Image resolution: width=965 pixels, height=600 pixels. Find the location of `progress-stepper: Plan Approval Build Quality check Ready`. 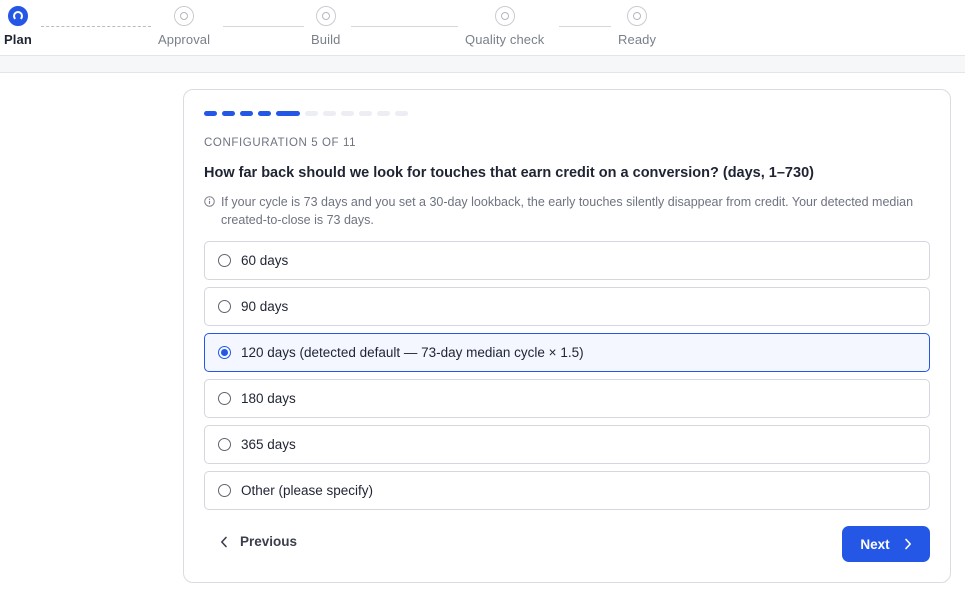

progress-stepper: Plan Approval Build Quality check Ready is located at coordinates (482, 28).